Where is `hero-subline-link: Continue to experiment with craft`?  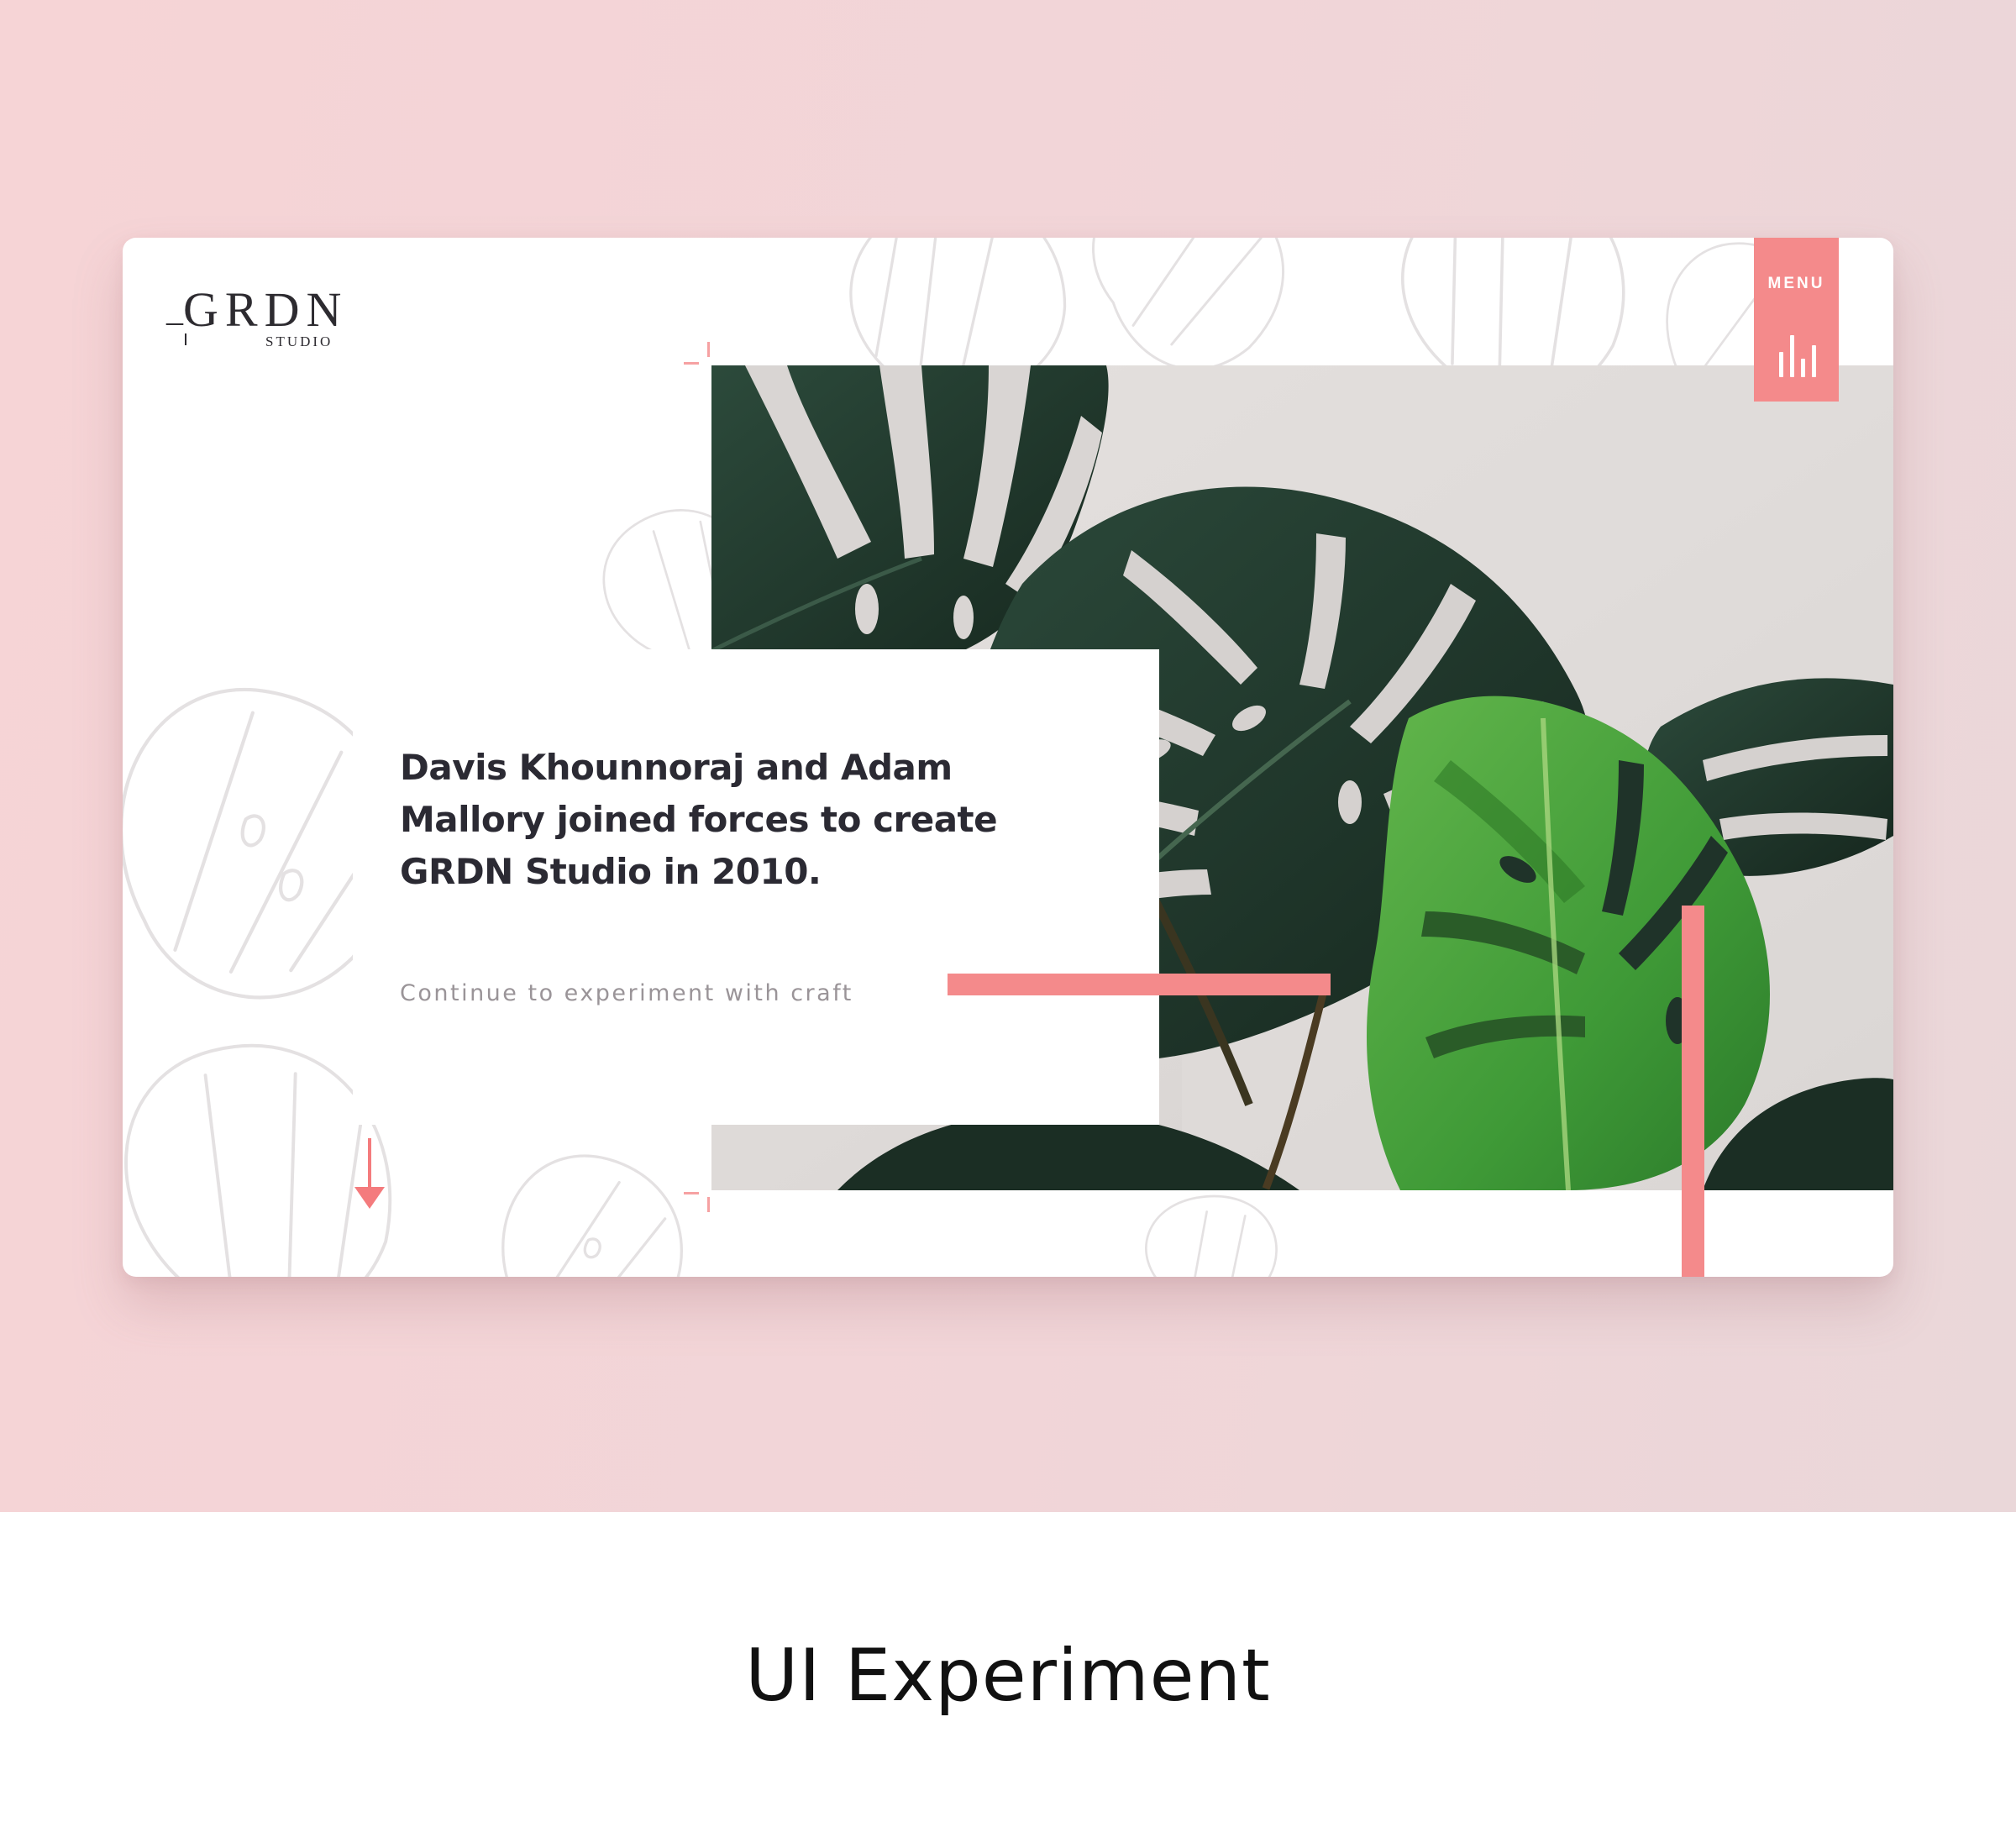 hero-subline-link: Continue to experiment with craft is located at coordinates (626, 993).